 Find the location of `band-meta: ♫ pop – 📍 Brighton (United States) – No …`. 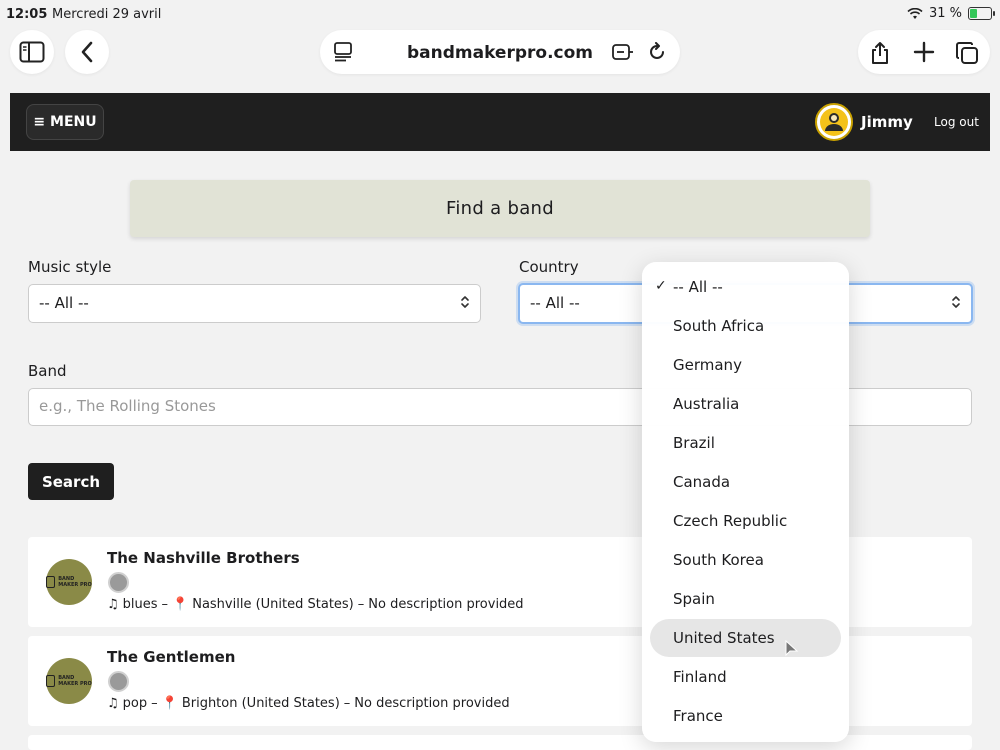

band-meta: ♫ pop – 📍 Brighton (United States) – No … is located at coordinates (308, 703).